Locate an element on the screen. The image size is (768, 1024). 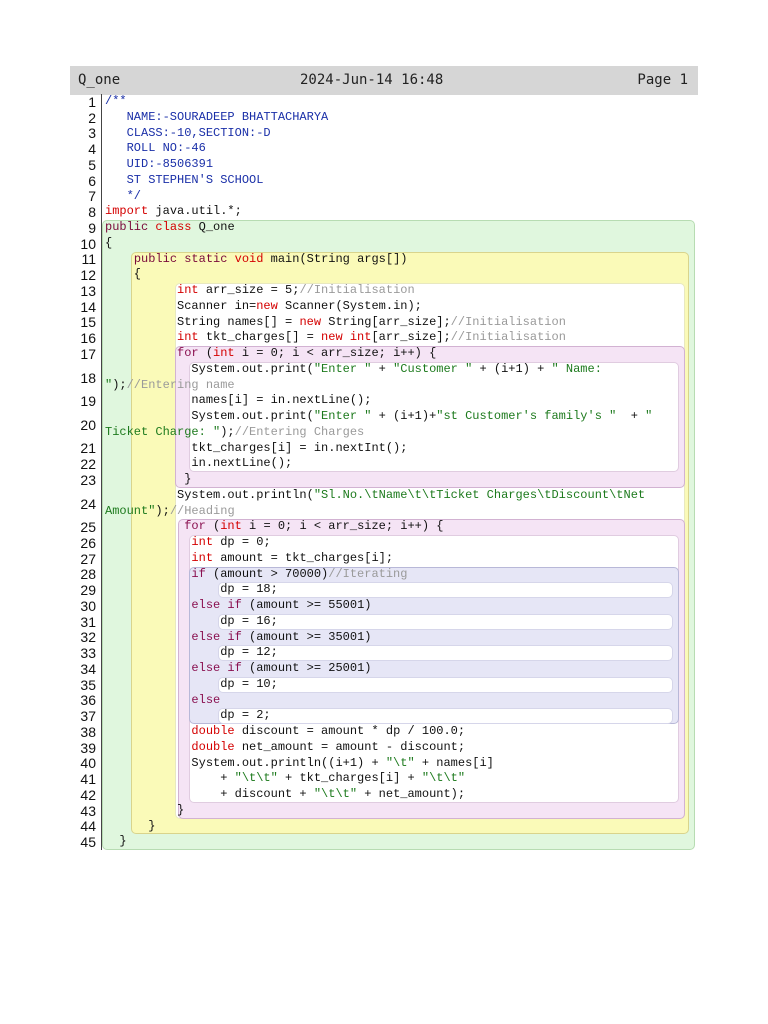
line-number: 19 is located at coordinates (88, 401).